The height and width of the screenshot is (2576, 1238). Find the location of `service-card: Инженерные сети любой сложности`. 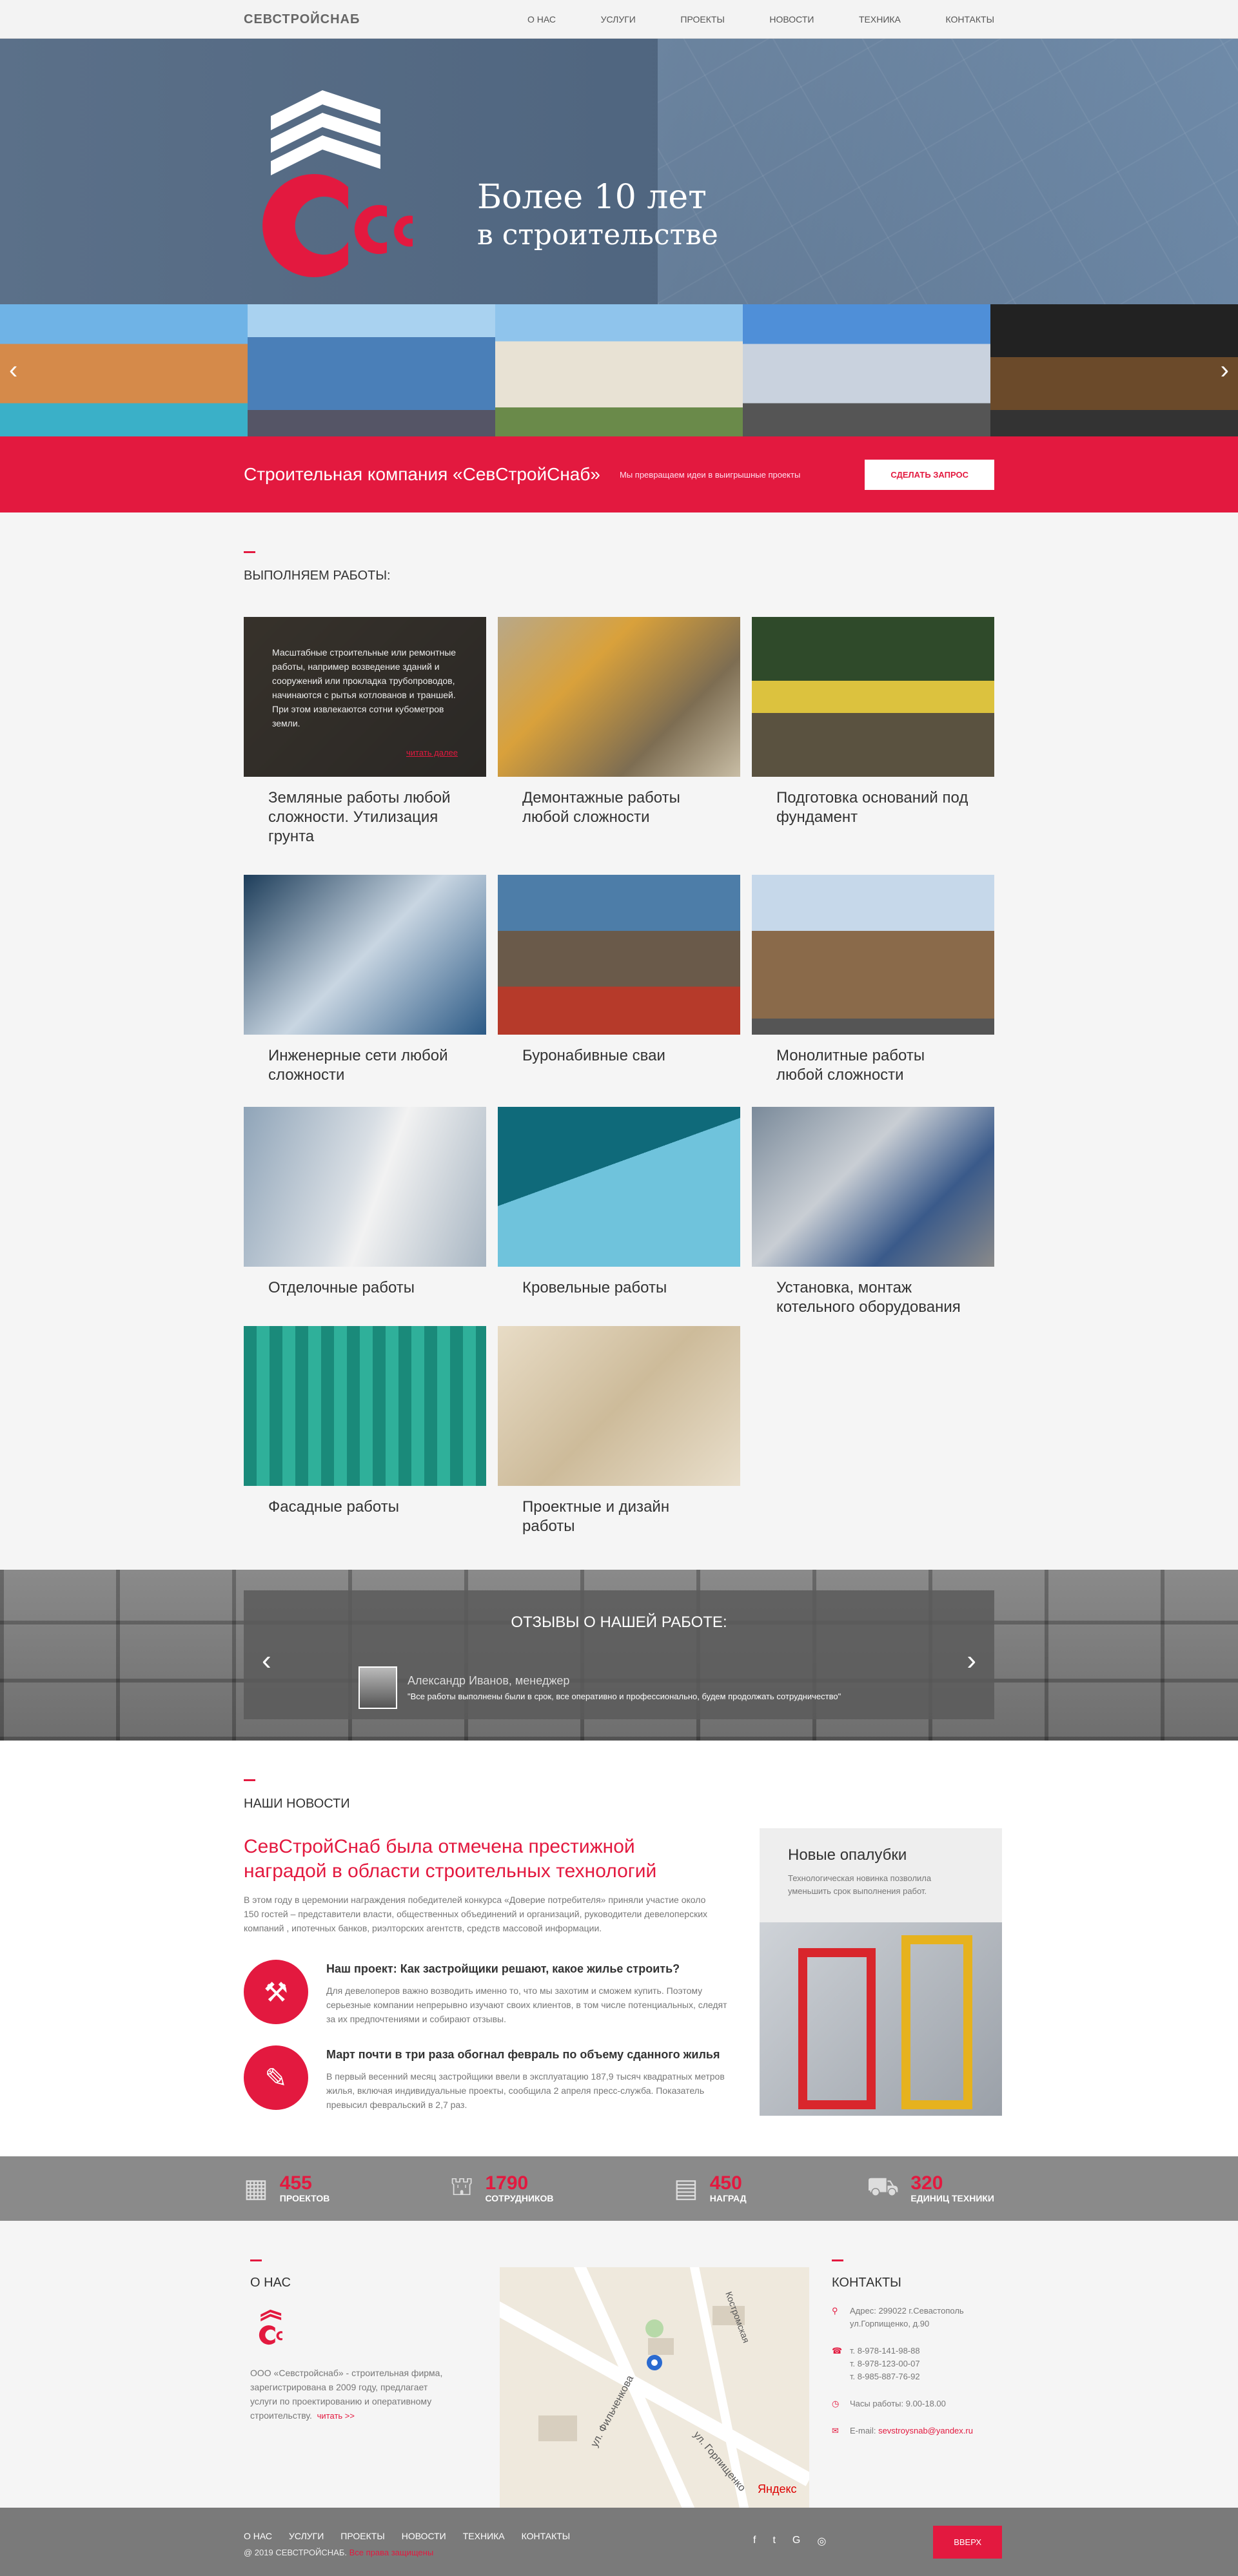

service-card: Инженерные сети любой сложности is located at coordinates (365, 980).